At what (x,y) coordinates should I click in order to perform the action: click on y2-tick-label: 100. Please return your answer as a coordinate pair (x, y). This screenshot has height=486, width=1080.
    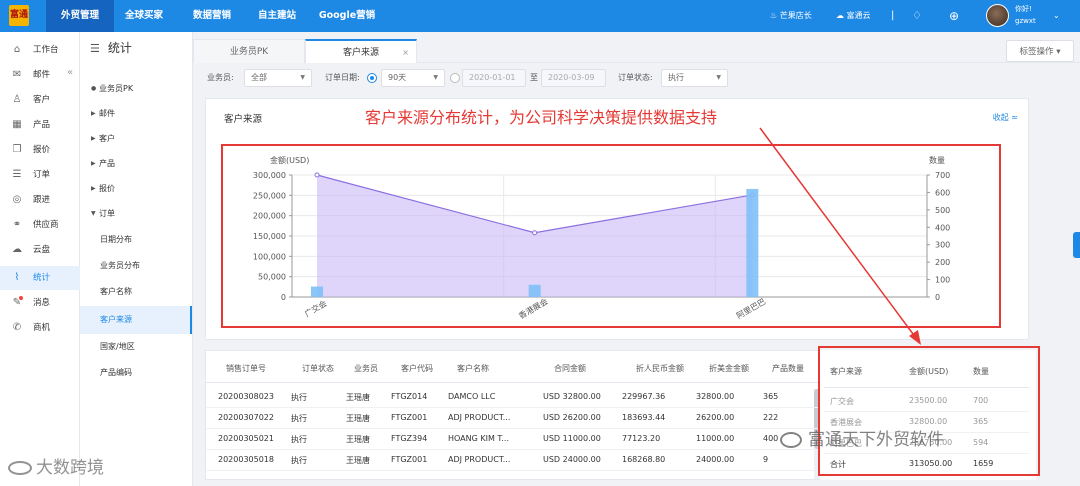
    Looking at the image, I should click on (942, 280).